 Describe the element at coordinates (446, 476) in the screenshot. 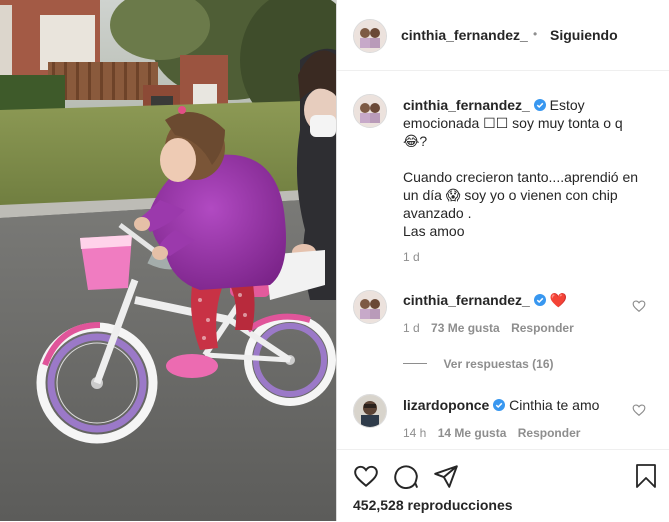

I see `share-icon` at that location.